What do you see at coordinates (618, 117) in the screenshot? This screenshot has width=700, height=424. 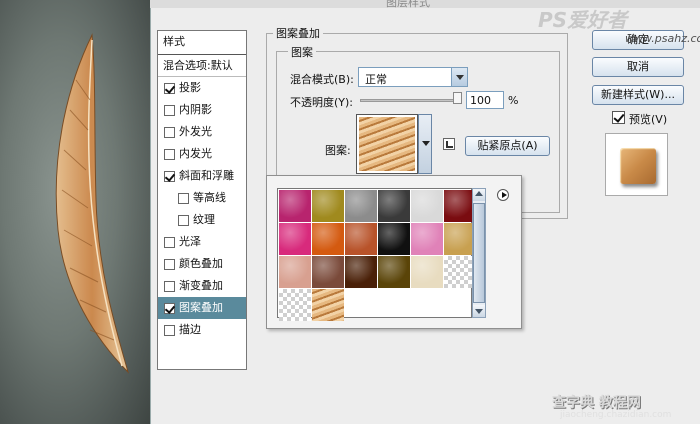 I see `preview-checkbox` at bounding box center [618, 117].